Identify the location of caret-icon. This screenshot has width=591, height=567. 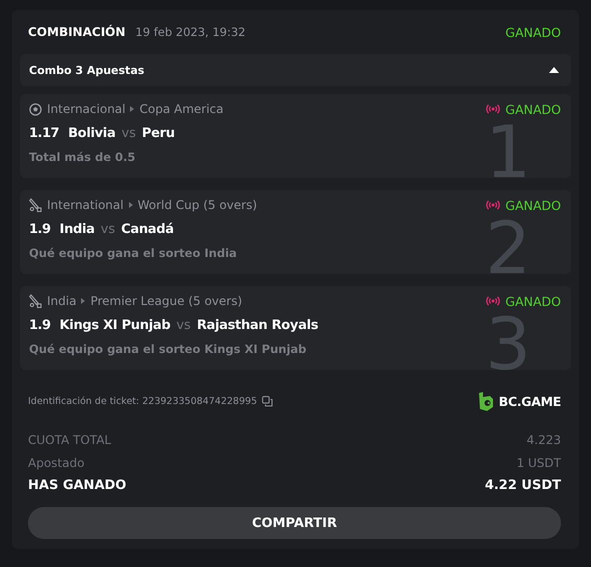
(554, 70).